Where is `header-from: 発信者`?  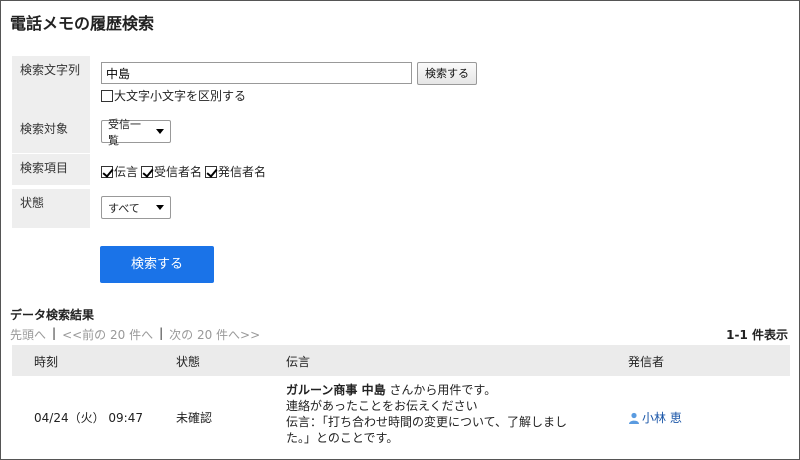 header-from: 発信者 is located at coordinates (646, 362).